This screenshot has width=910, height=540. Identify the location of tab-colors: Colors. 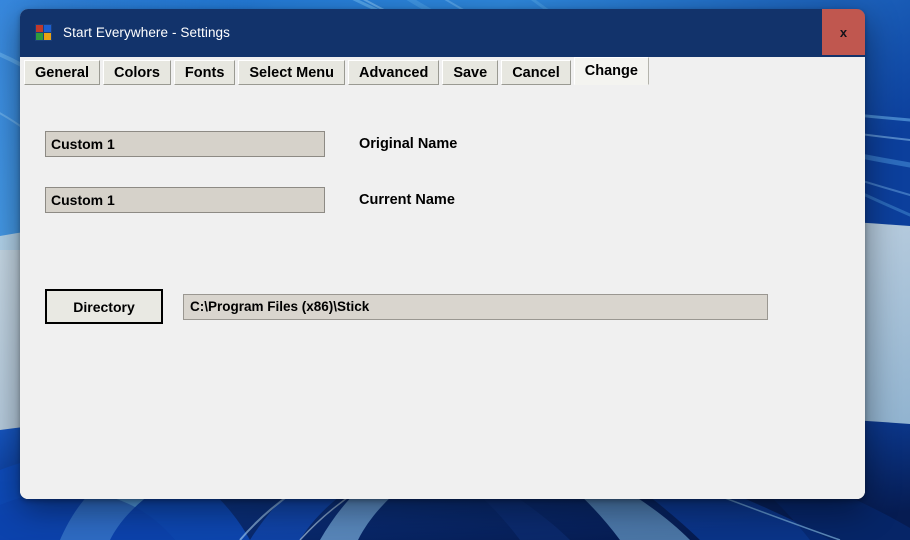
(137, 72).